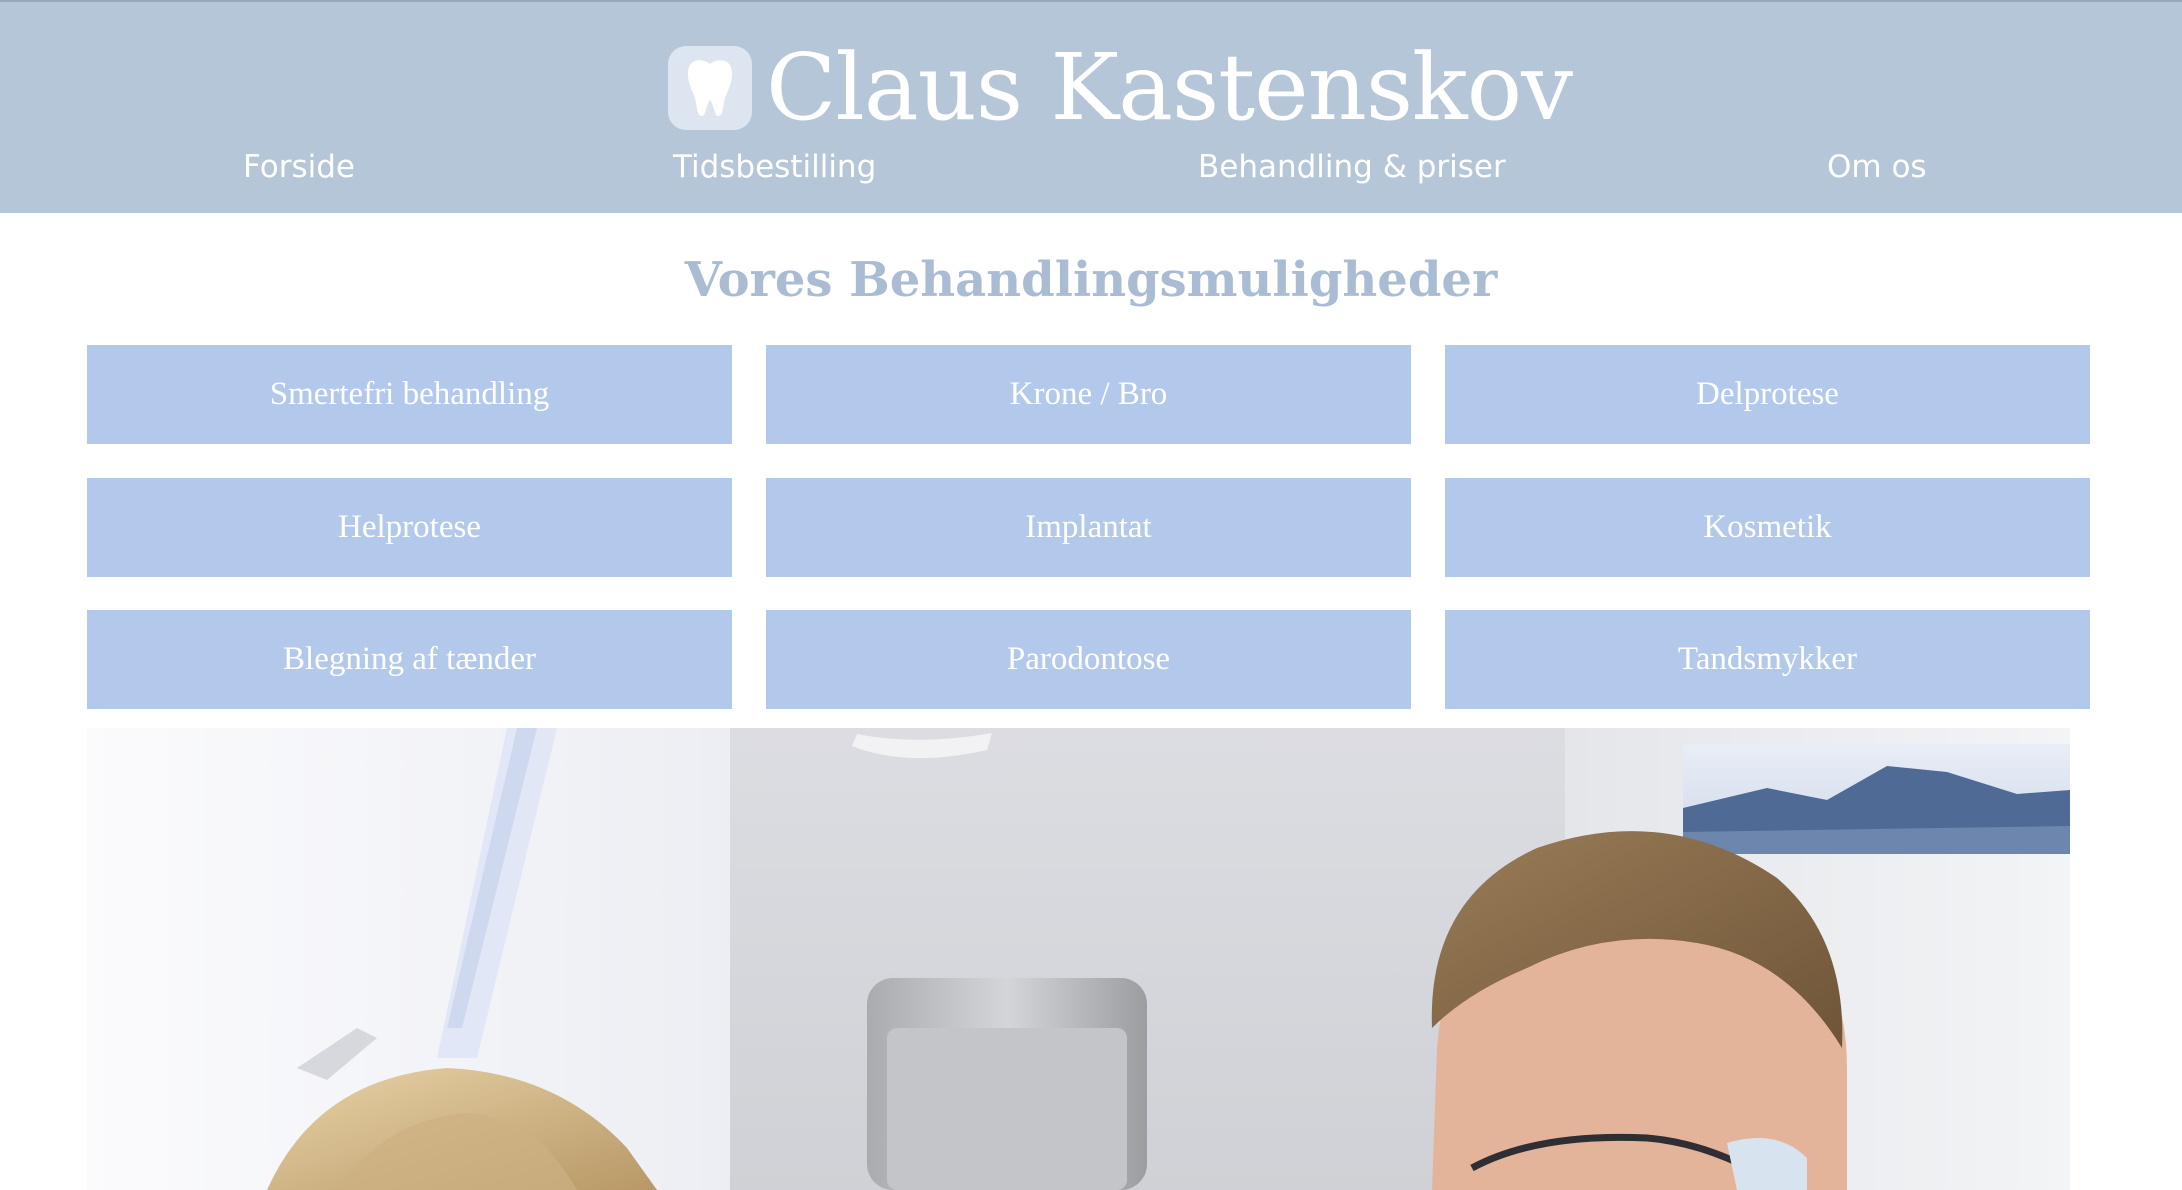  Describe the element at coordinates (774, 167) in the screenshot. I see `nav-item-tidsbestilling: Tidsbestilling` at that location.